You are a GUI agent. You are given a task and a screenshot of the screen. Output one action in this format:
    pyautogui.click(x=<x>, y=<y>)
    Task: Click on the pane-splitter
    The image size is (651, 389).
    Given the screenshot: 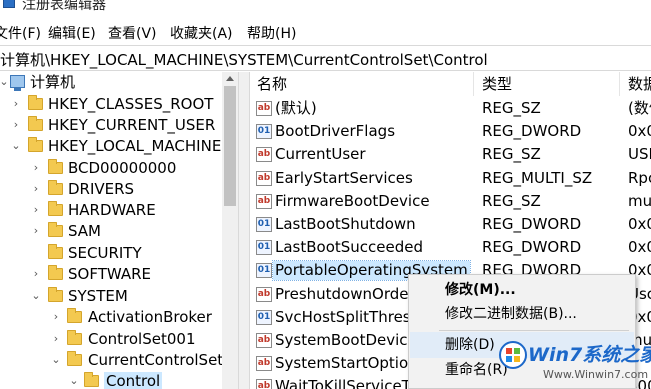 What is the action you would take?
    pyautogui.click(x=244, y=230)
    